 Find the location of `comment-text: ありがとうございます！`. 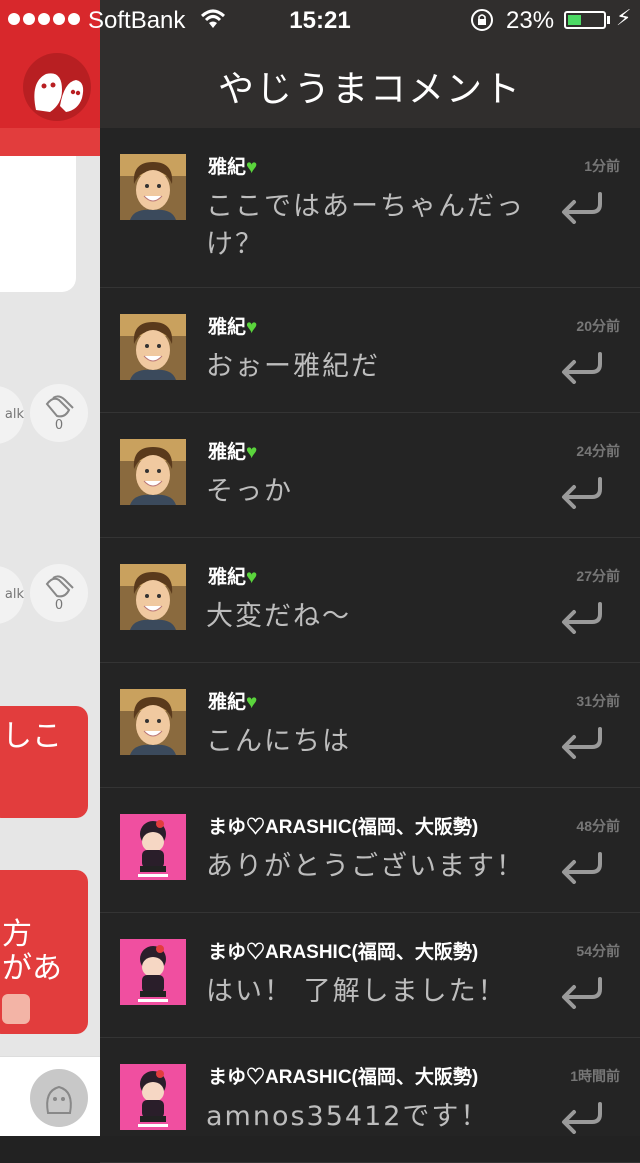

comment-text: ありがとうございます！ is located at coordinates (365, 866).